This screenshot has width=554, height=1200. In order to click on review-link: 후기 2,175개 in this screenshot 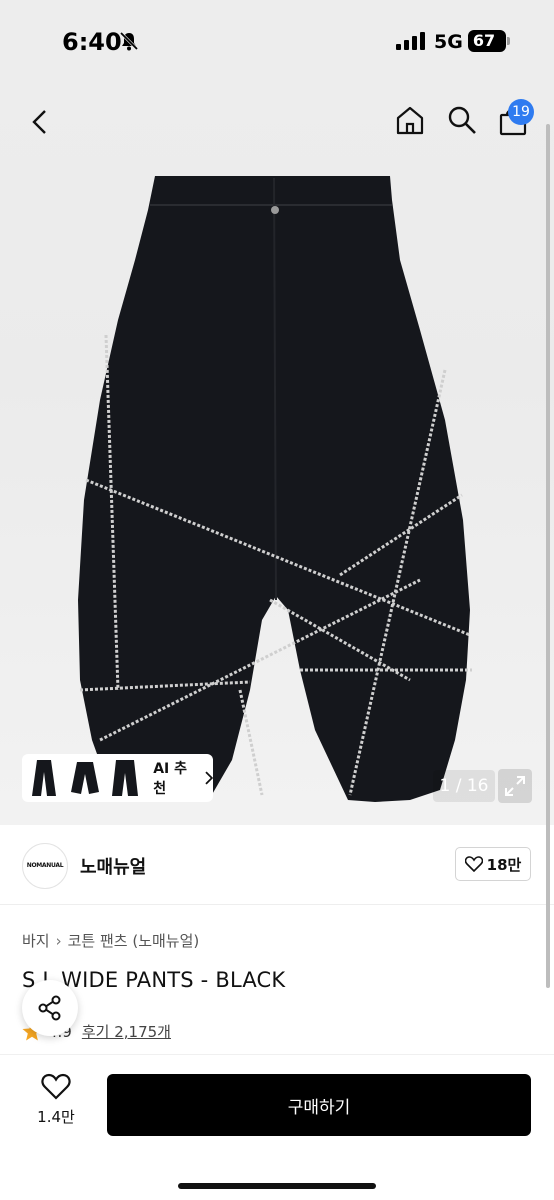, I will do `click(126, 1031)`.